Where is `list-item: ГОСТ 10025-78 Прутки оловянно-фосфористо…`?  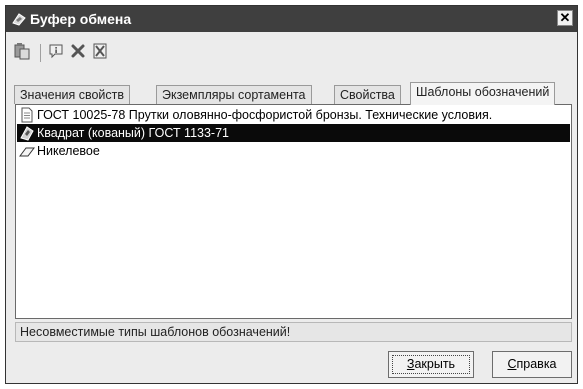
list-item: ГОСТ 10025-78 Прутки оловянно-фосфористо… is located at coordinates (293, 115).